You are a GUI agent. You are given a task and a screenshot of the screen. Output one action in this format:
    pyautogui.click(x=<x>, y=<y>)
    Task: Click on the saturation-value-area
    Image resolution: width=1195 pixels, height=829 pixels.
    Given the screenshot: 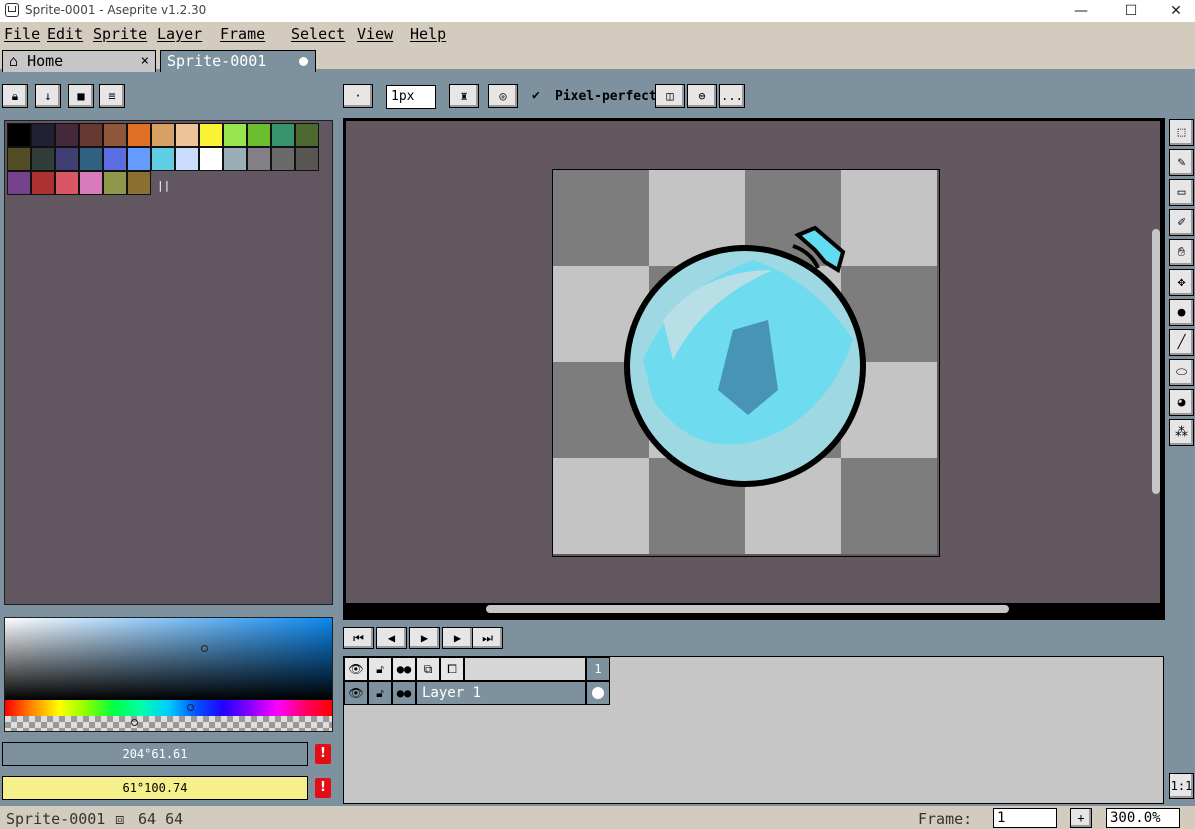 What is the action you would take?
    pyautogui.click(x=168, y=659)
    